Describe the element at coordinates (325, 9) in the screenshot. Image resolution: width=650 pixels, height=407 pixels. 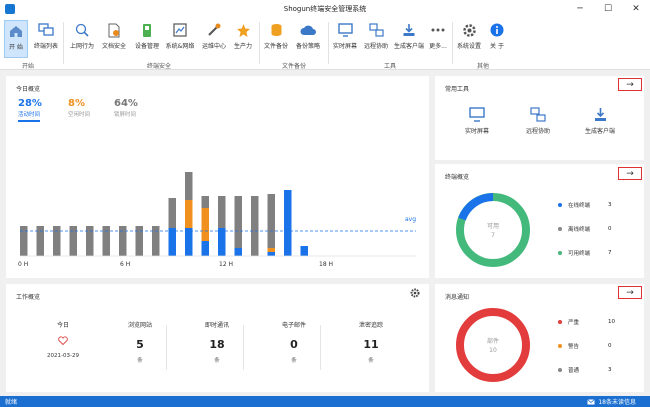
I see `window-title: Shogun终端安全管理系统` at that location.